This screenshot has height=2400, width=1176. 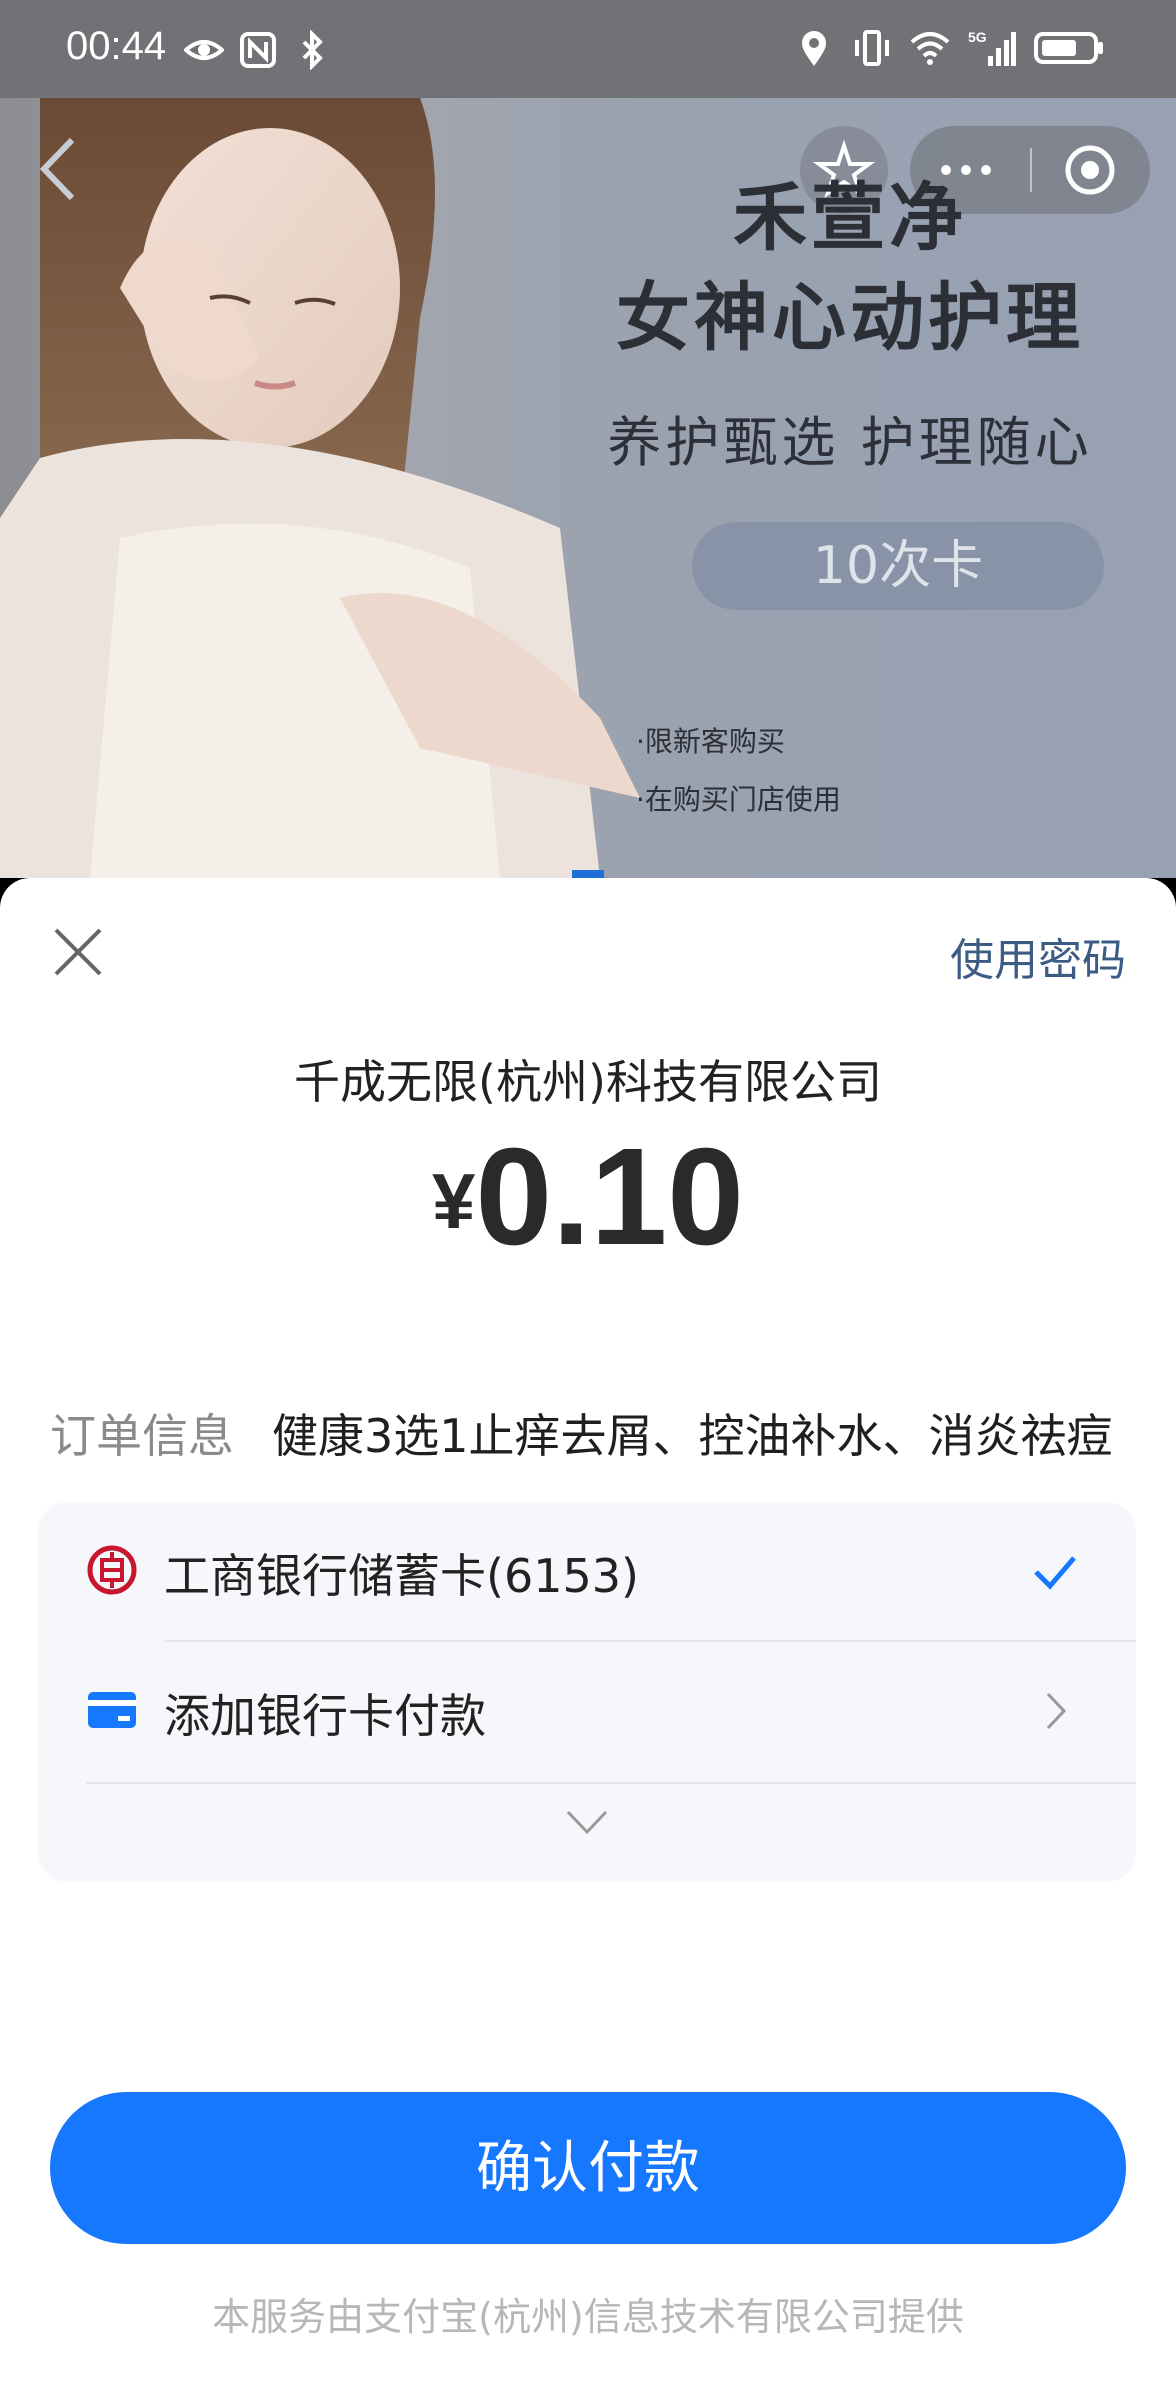 What do you see at coordinates (112, 1570) in the screenshot?
I see `icbc-logo-icon` at bounding box center [112, 1570].